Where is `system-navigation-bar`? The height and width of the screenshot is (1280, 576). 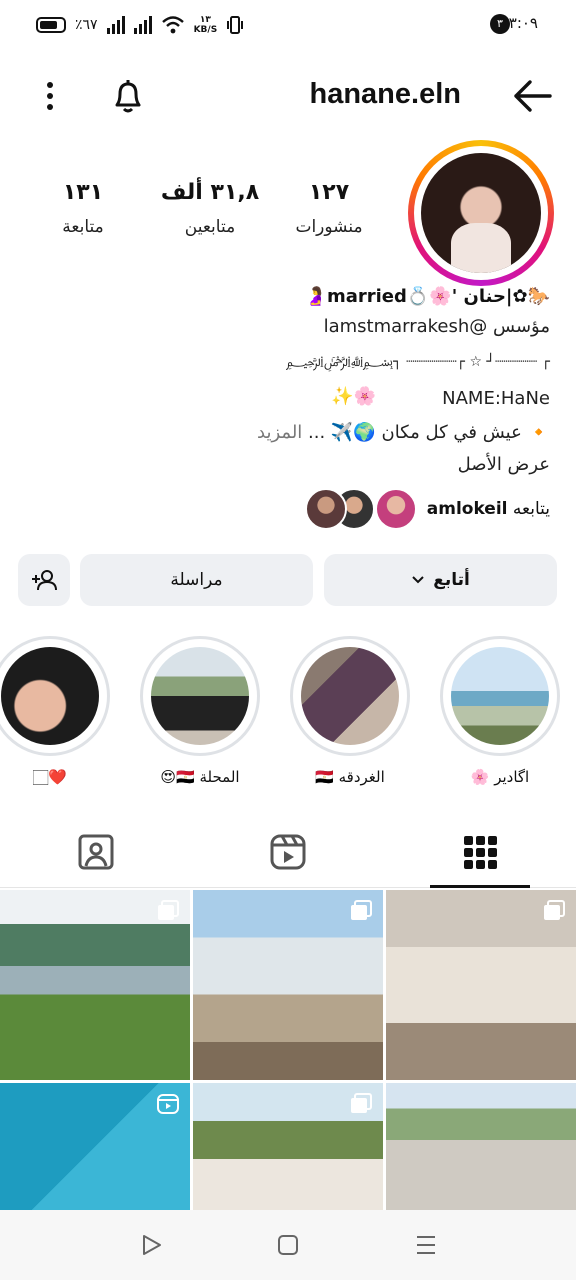 system-navigation-bar is located at coordinates (288, 1245).